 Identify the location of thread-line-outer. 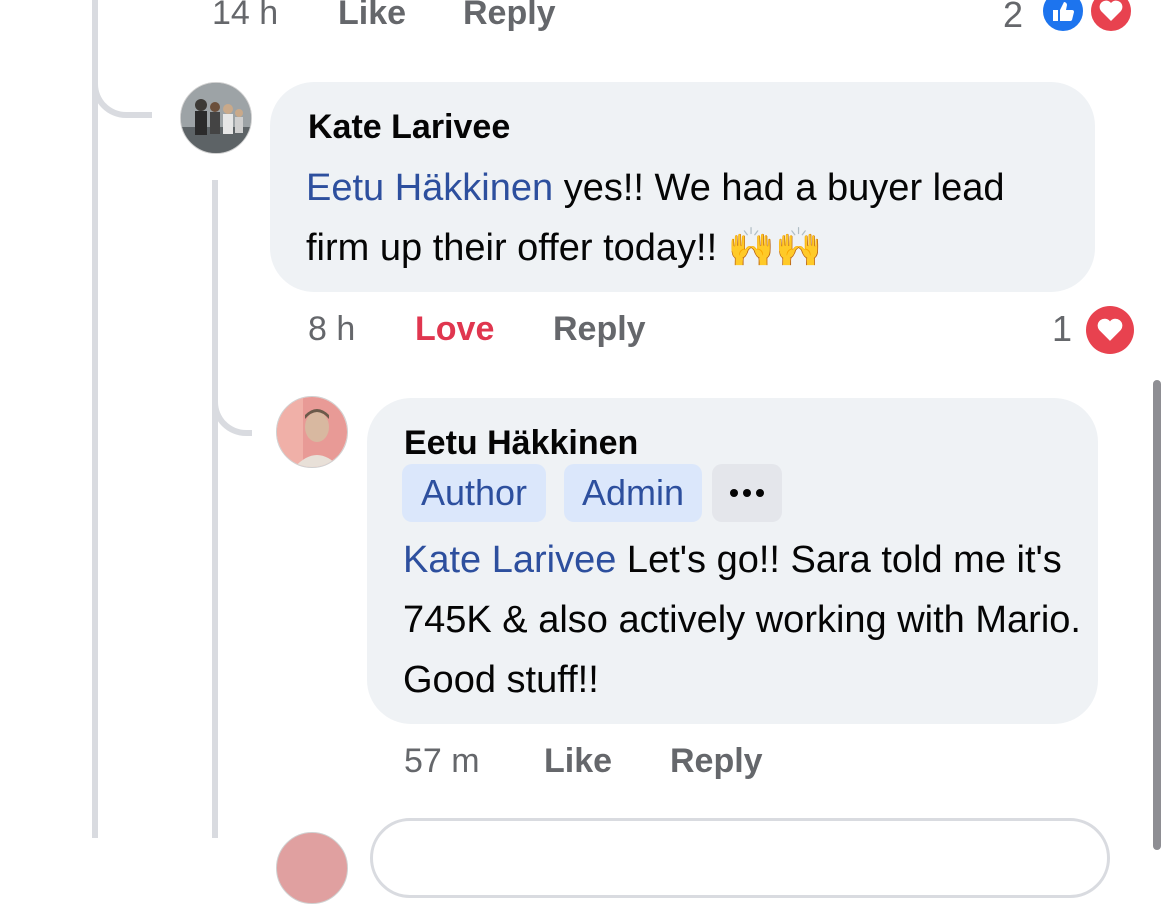
(95, 419).